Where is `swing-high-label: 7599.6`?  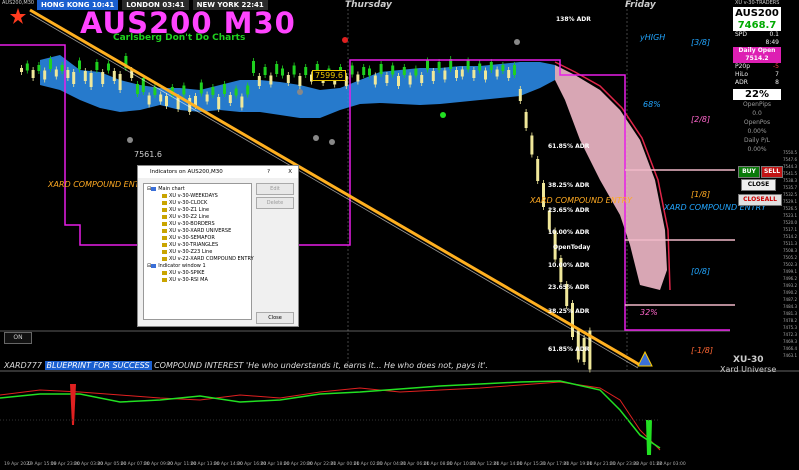
swing-high-label: 7599.6 is located at coordinates (329, 75).